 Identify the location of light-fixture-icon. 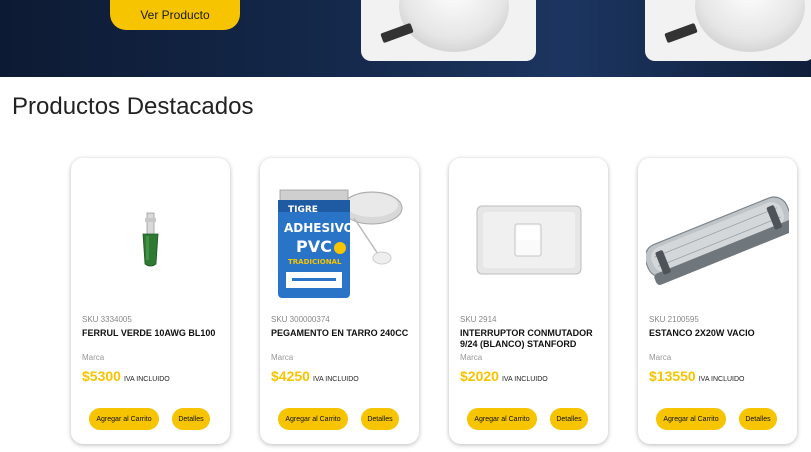
(720, 240).